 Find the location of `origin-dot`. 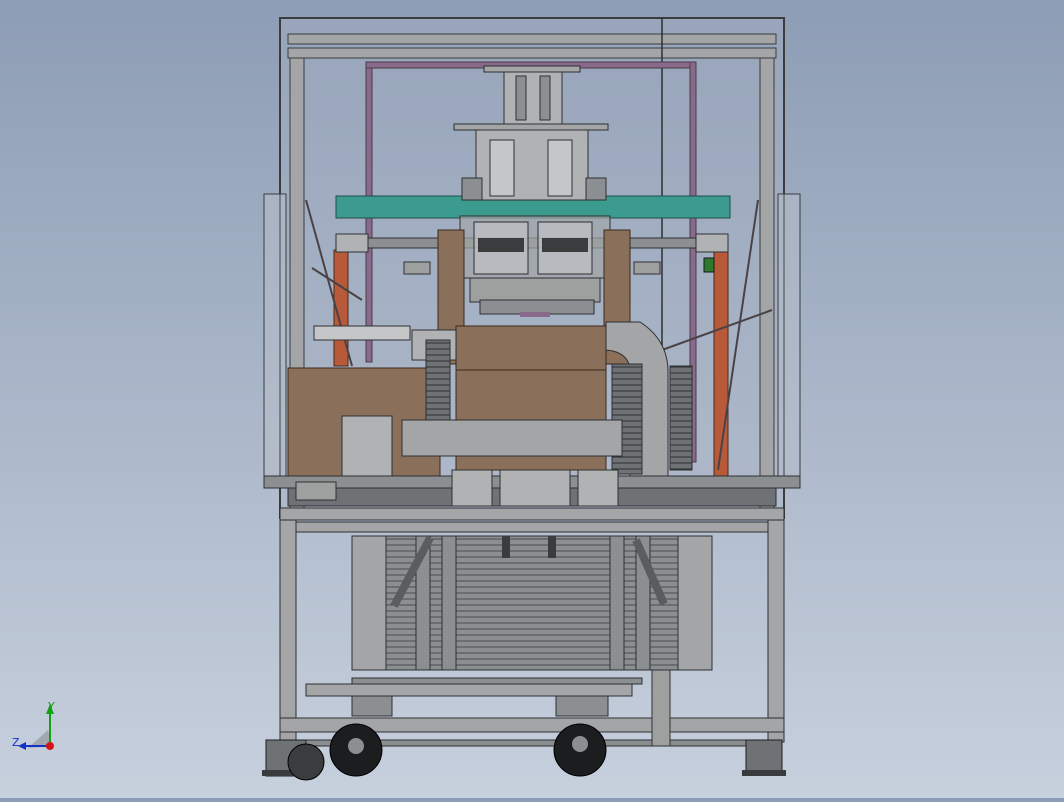

origin-dot is located at coordinates (50, 746).